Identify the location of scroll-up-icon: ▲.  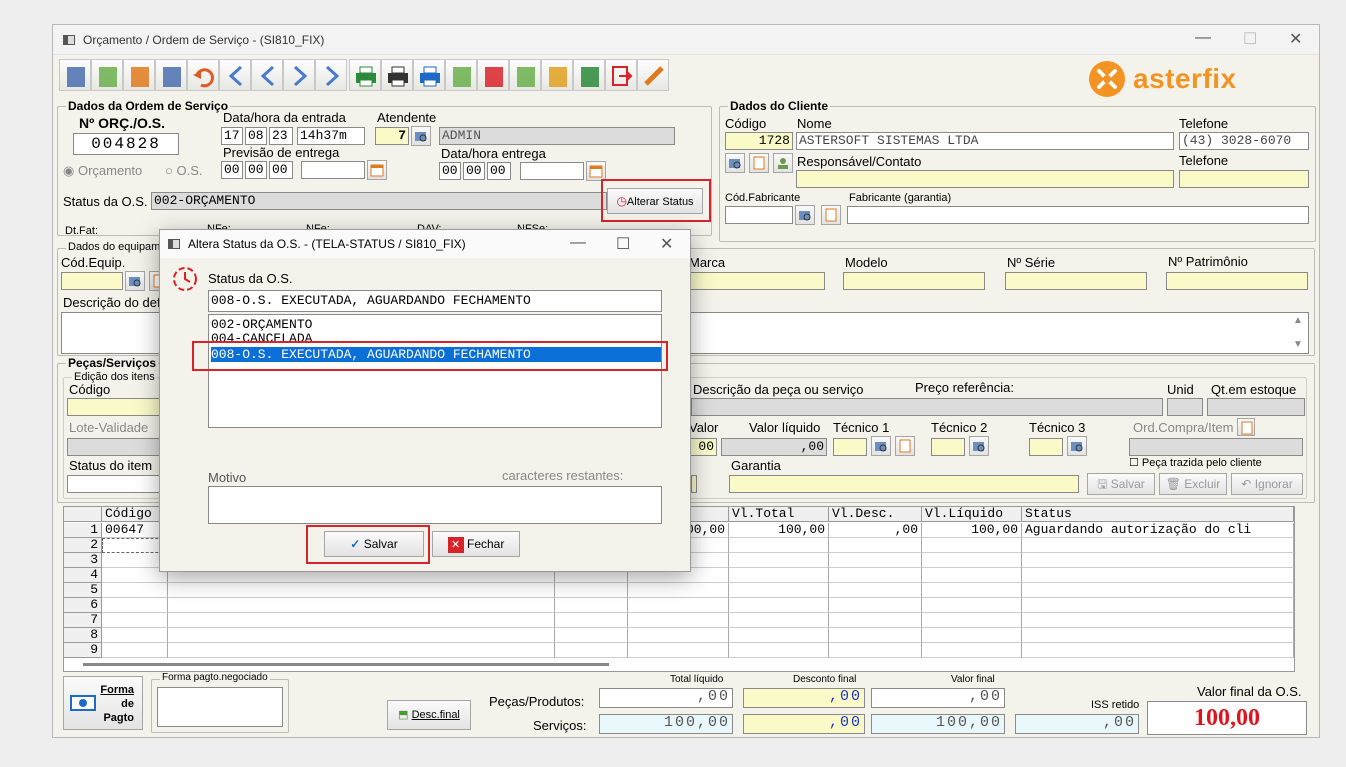
(1298, 320).